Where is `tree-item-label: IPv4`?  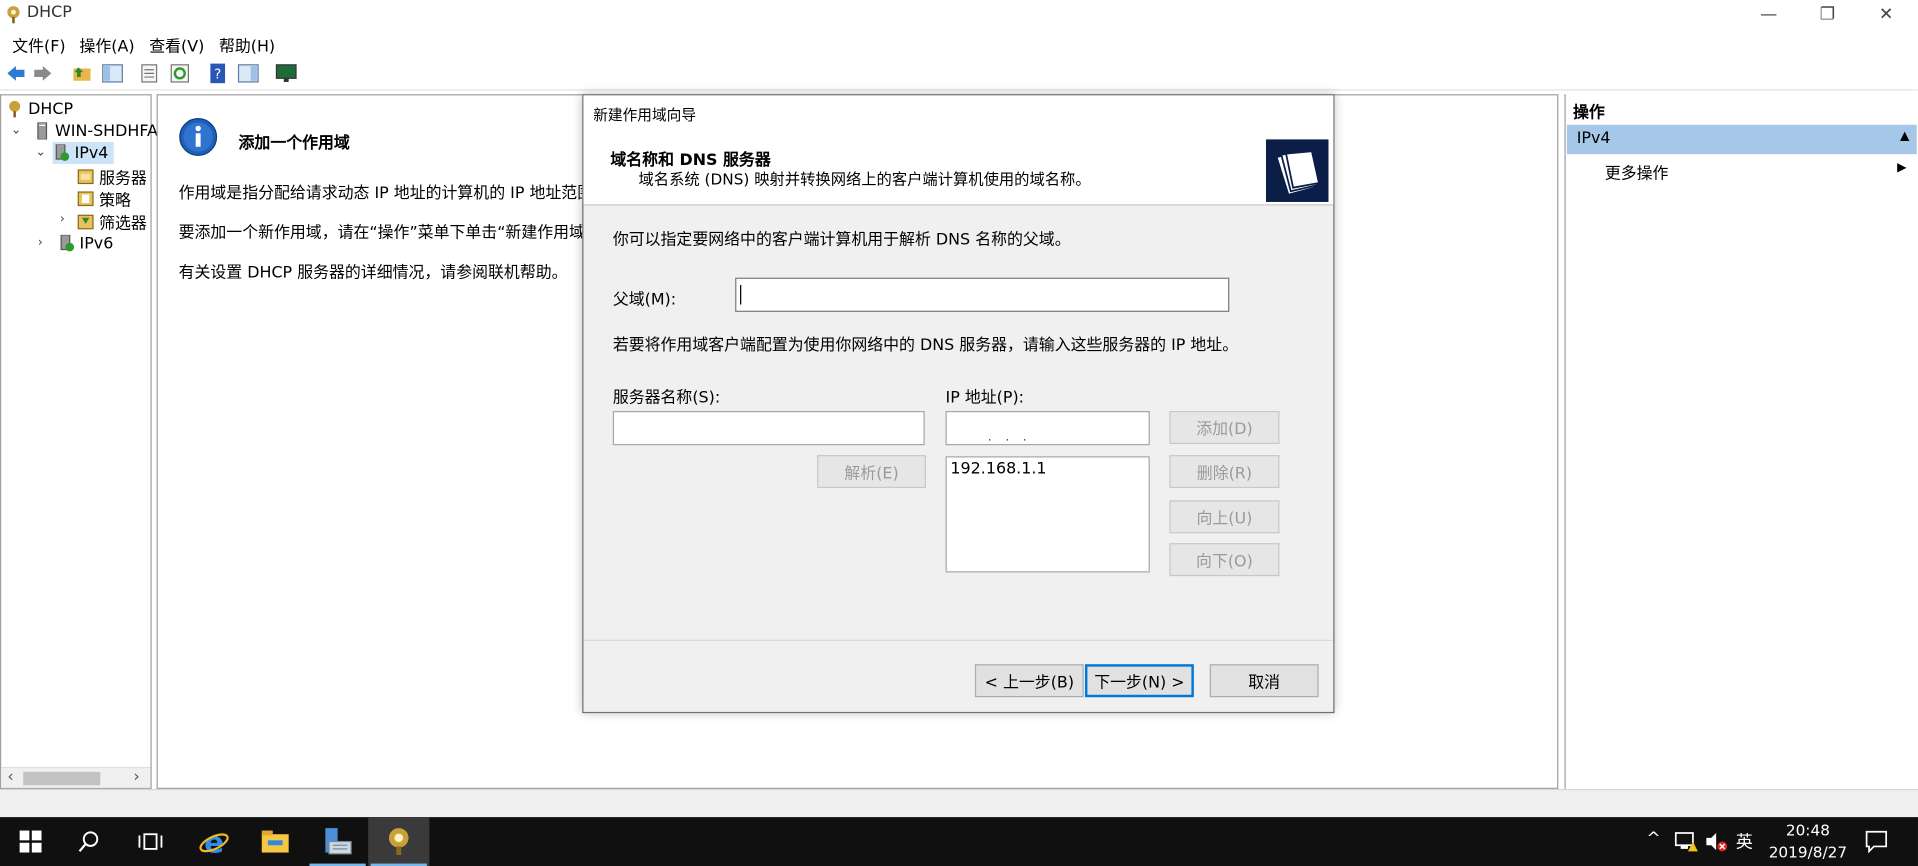 tree-item-label: IPv4 is located at coordinates (91, 153).